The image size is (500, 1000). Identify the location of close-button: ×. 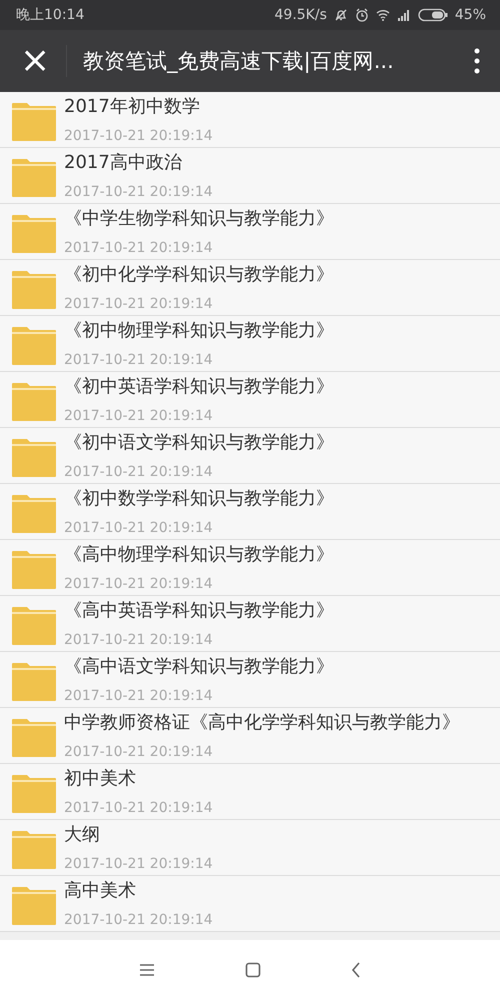
(35, 61).